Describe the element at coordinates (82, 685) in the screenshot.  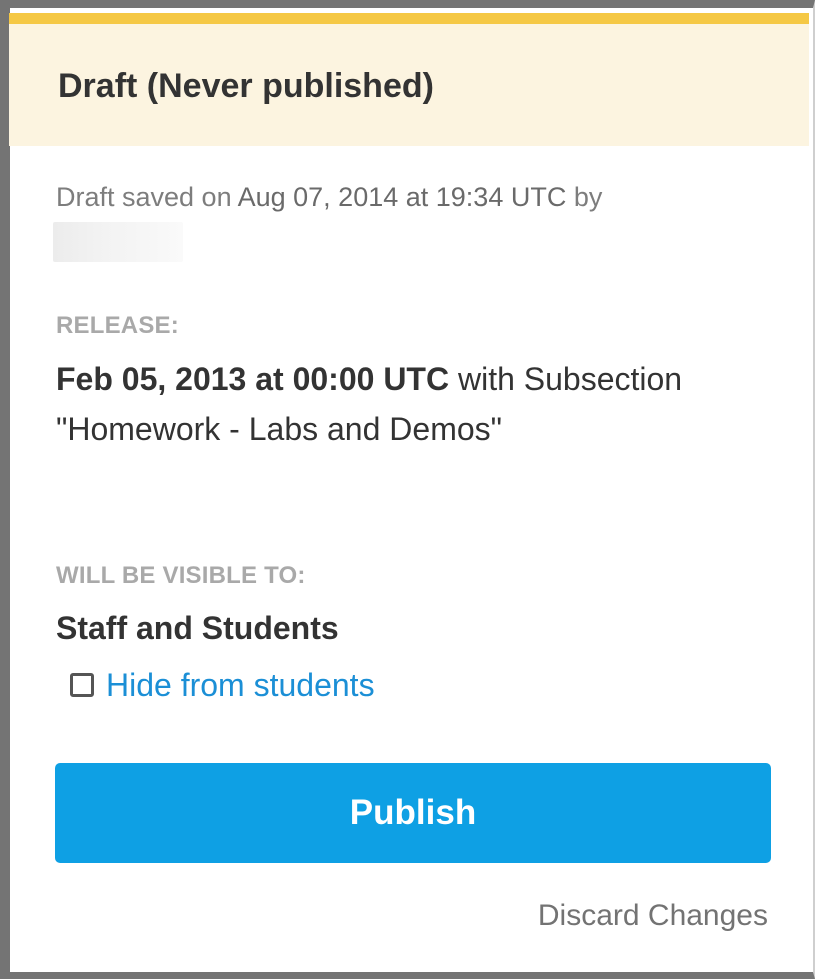
I see `hide-from-students-checkbox` at that location.